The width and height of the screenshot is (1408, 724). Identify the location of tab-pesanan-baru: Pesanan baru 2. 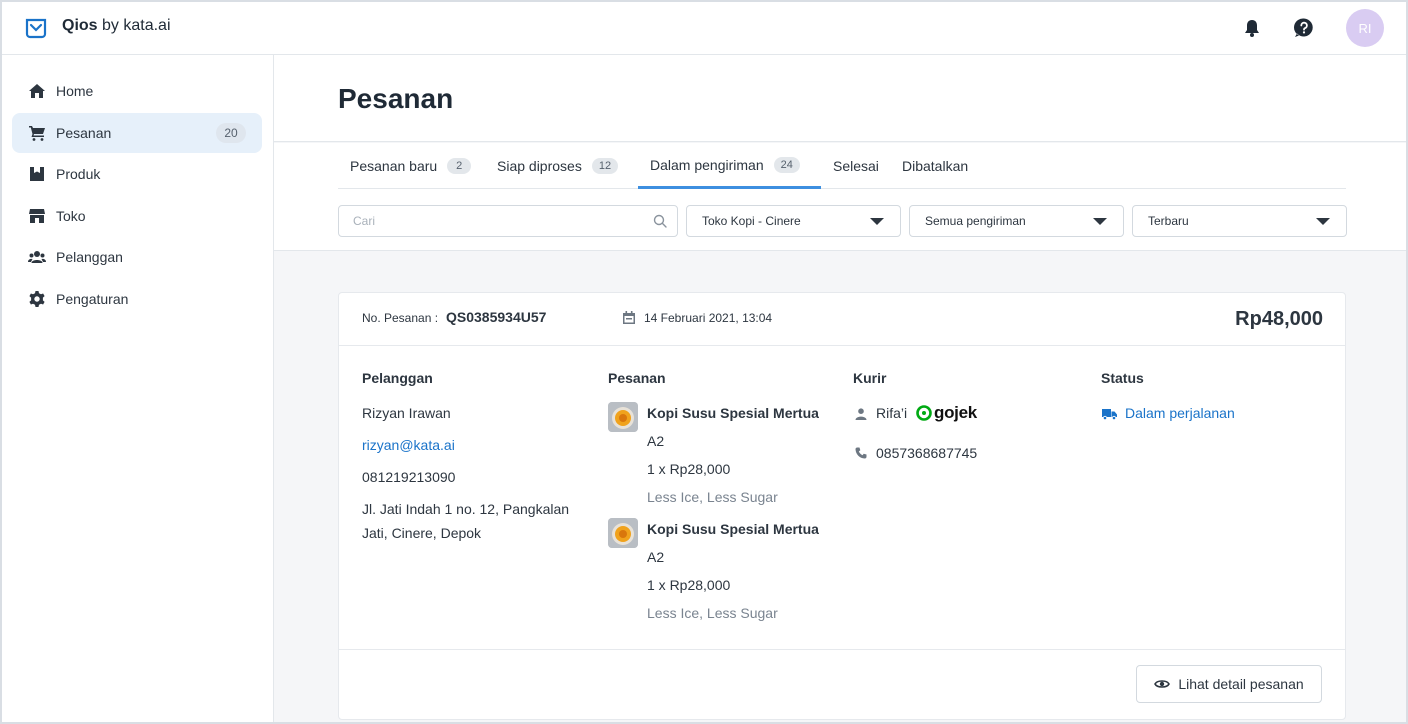
(410, 166).